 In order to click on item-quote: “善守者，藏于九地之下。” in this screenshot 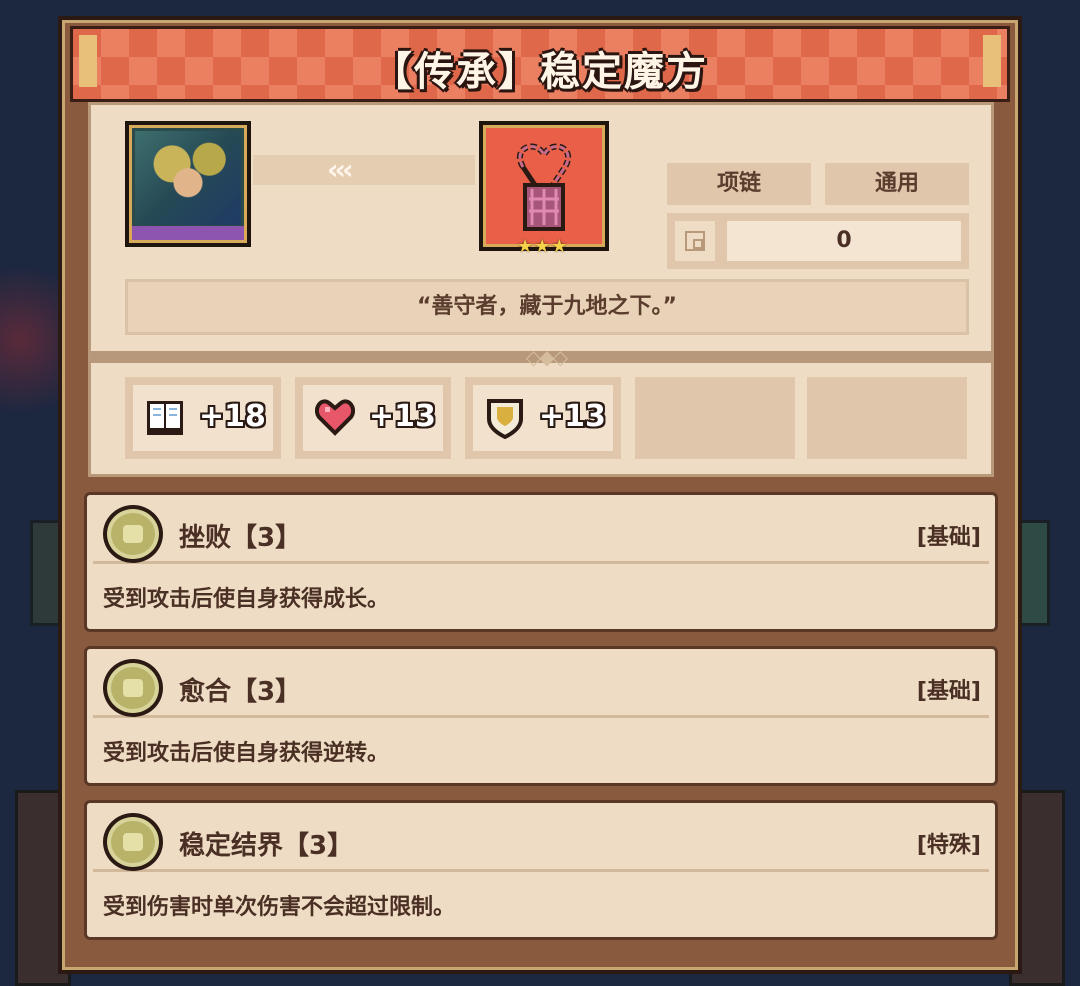, I will do `click(547, 306)`.